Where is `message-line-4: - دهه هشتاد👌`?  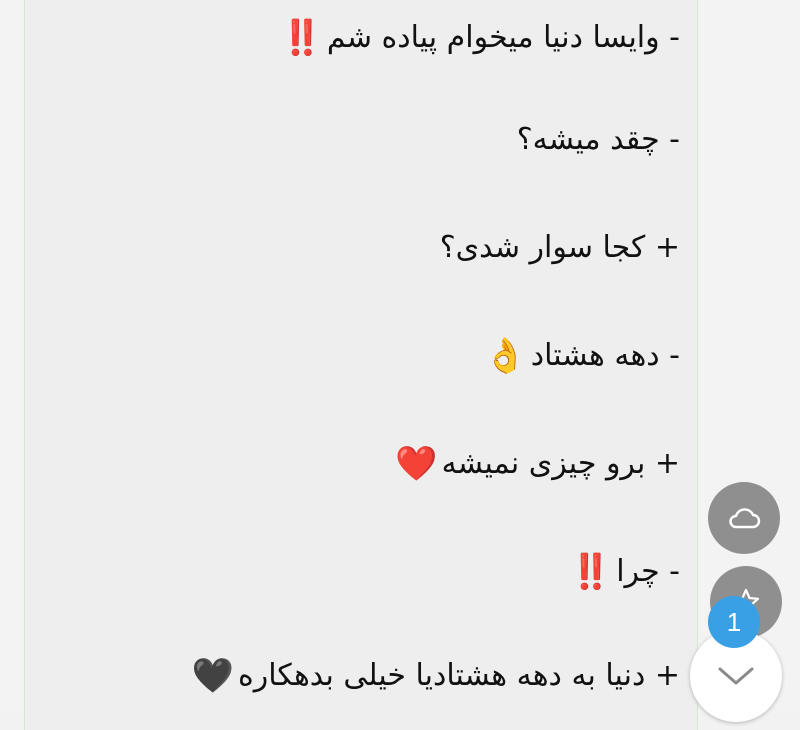 message-line-4: - دهه هشتاد👌 is located at coordinates (582, 356).